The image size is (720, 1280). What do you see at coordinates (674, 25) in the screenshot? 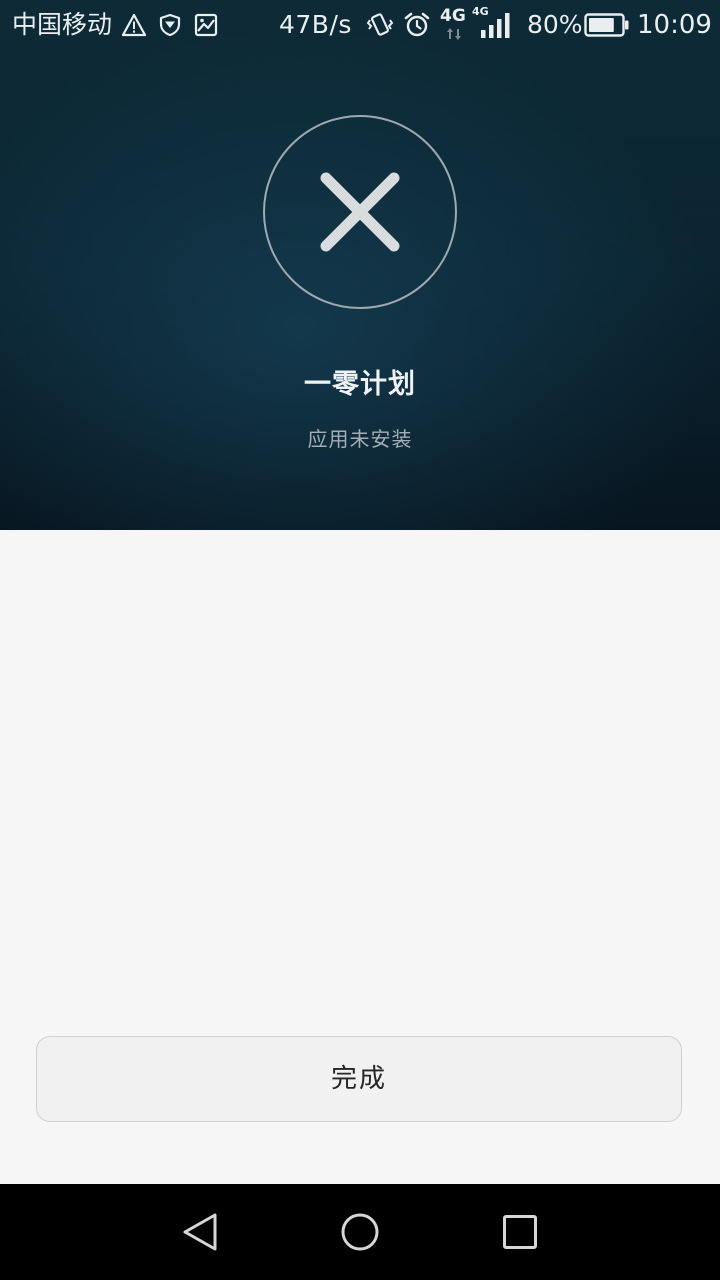
I see `clock: 10:09` at bounding box center [674, 25].